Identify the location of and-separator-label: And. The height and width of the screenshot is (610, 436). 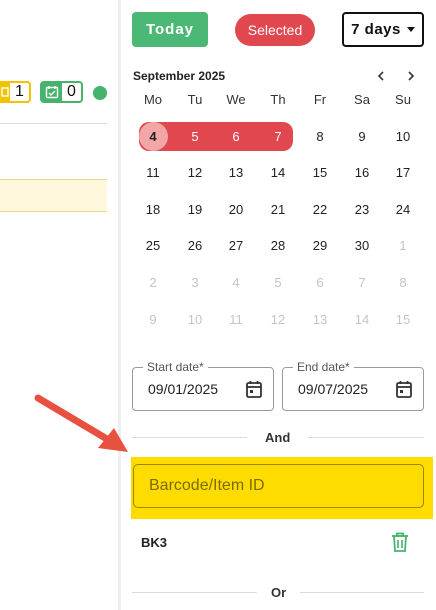
(278, 437).